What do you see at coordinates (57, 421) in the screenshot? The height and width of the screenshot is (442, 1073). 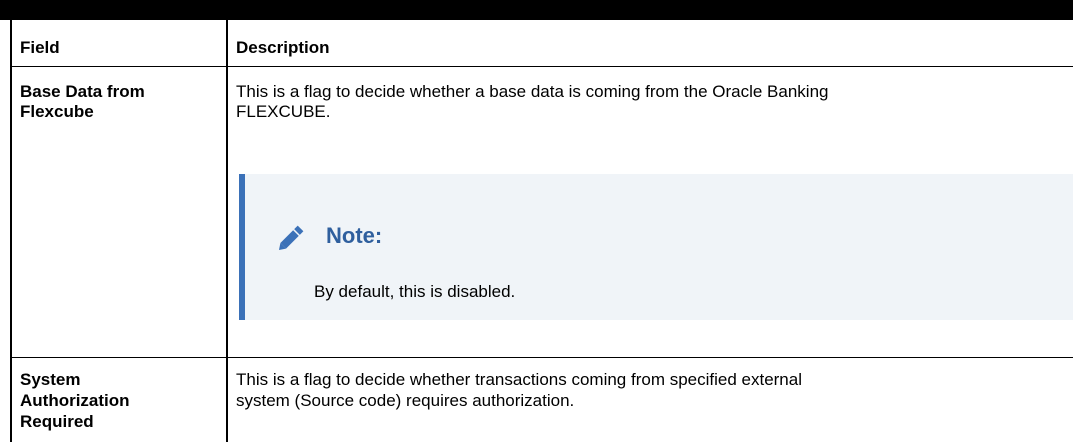 I see `row2-field-line3: Required` at bounding box center [57, 421].